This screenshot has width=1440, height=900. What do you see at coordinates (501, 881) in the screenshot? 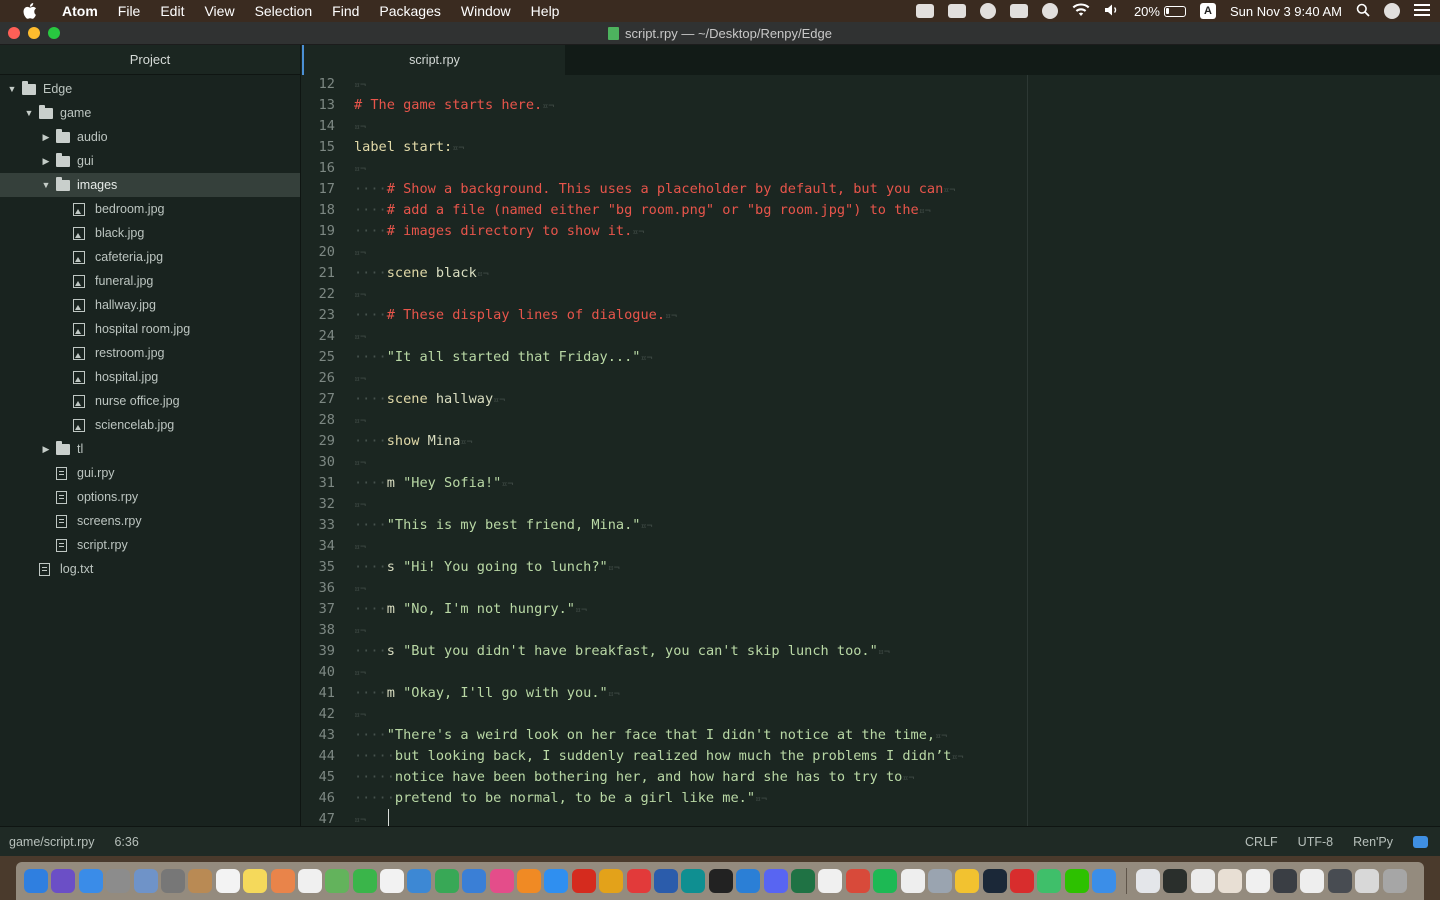
I see `itunes-icon` at bounding box center [501, 881].